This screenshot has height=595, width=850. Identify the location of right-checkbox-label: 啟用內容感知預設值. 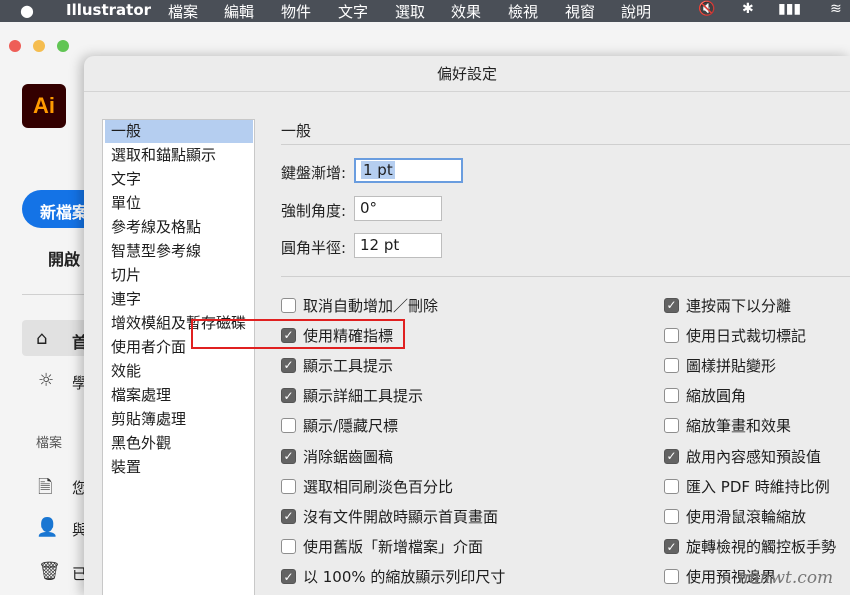
(754, 456).